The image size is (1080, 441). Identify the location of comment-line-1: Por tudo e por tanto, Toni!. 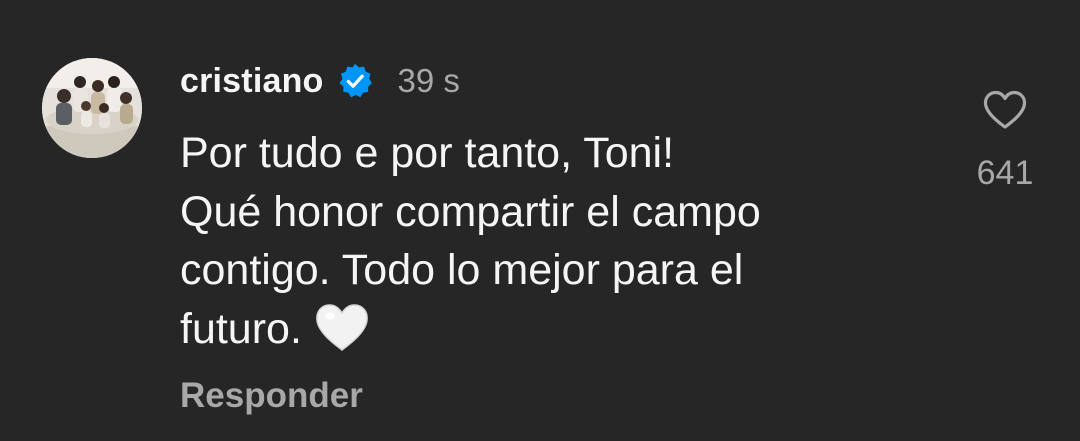
(427, 153).